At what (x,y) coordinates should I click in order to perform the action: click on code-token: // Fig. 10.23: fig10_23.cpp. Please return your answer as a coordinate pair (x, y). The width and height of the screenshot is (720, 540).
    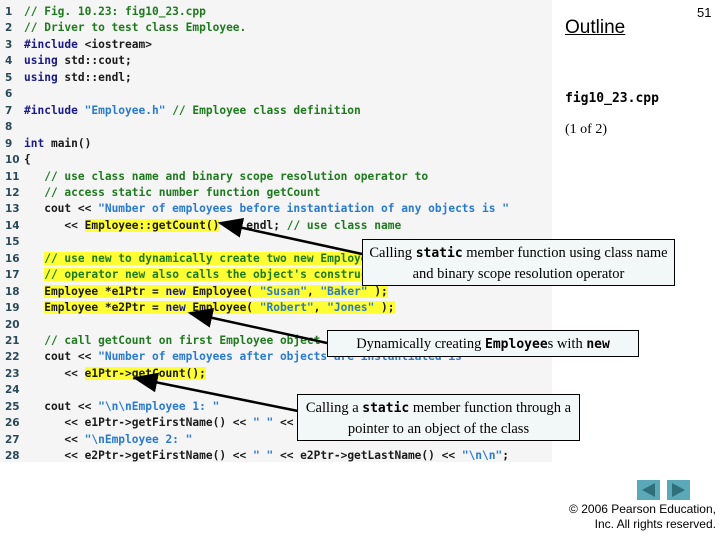
    Looking at the image, I should click on (115, 11).